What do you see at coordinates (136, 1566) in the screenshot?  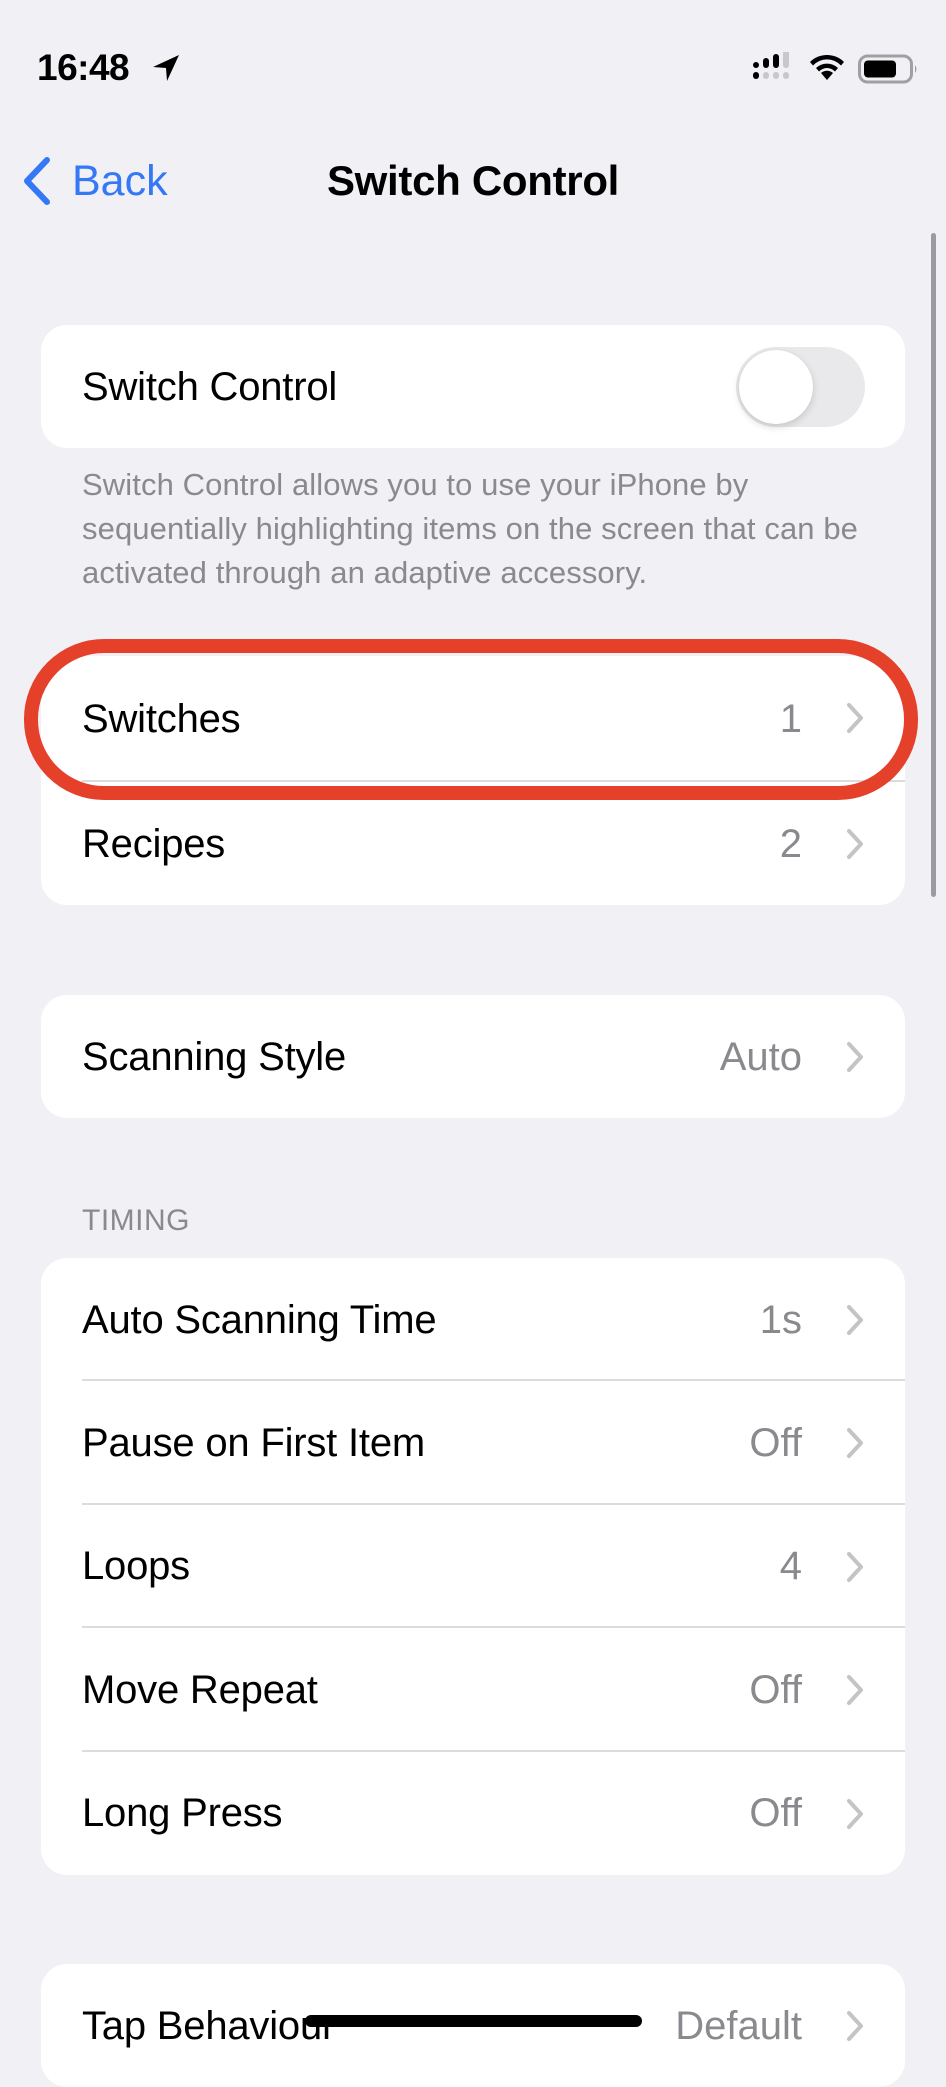 I see `row-label: Loops` at bounding box center [136, 1566].